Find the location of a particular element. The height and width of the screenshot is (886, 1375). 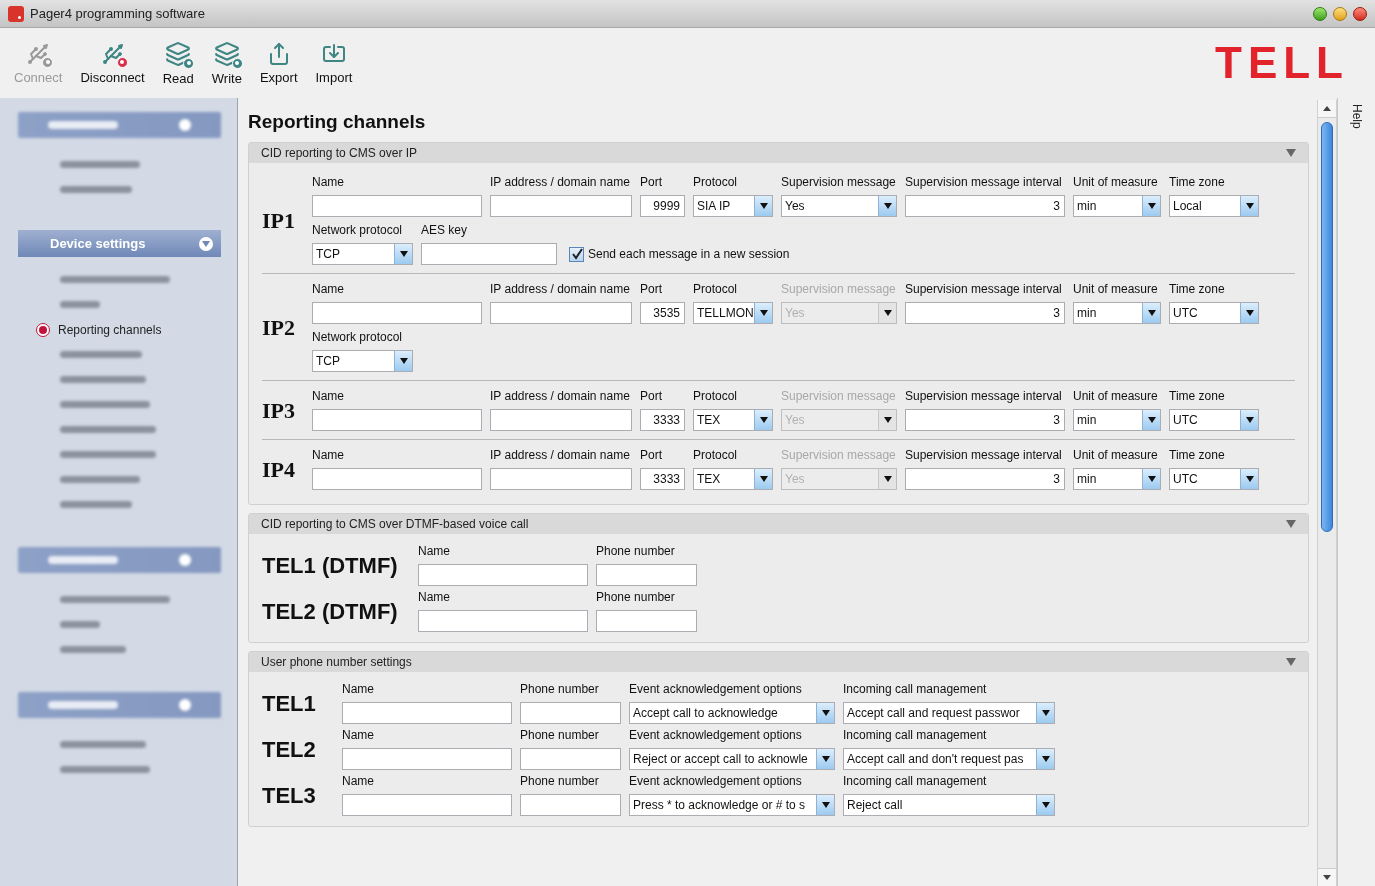

scroll-up-icon is located at coordinates (1327, 109).